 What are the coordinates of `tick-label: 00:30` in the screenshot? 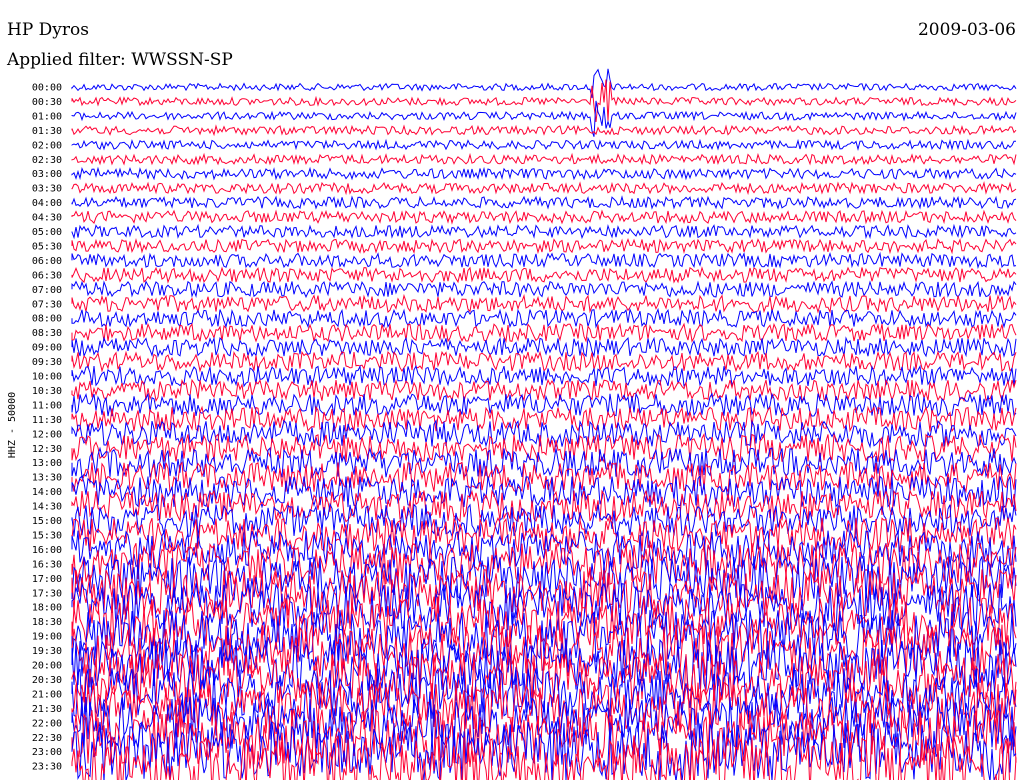 It's located at (47, 102).